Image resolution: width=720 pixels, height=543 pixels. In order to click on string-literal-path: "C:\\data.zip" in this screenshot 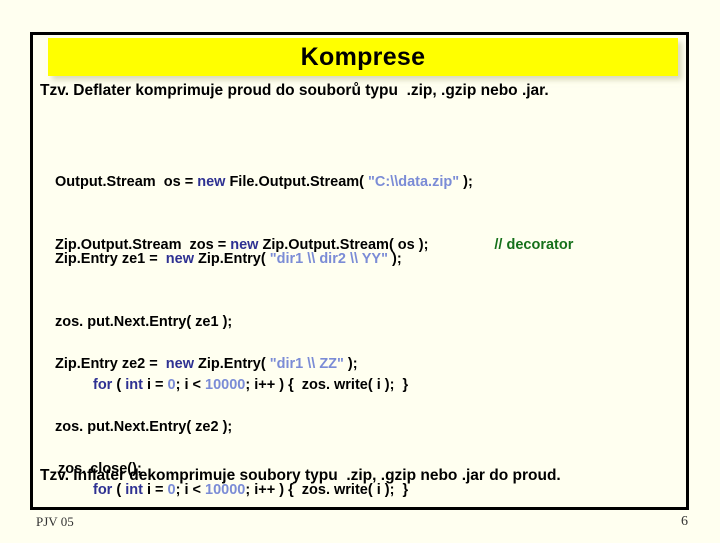, I will do `click(414, 182)`.